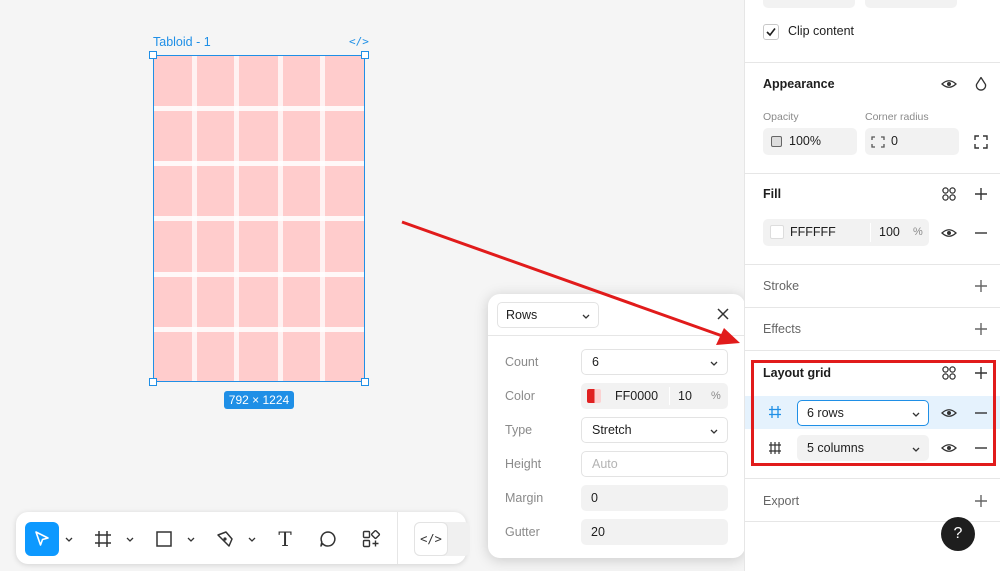 Image resolution: width=1000 pixels, height=571 pixels. What do you see at coordinates (359, 41) in the screenshot?
I see `frame-code-icon: </>` at bounding box center [359, 41].